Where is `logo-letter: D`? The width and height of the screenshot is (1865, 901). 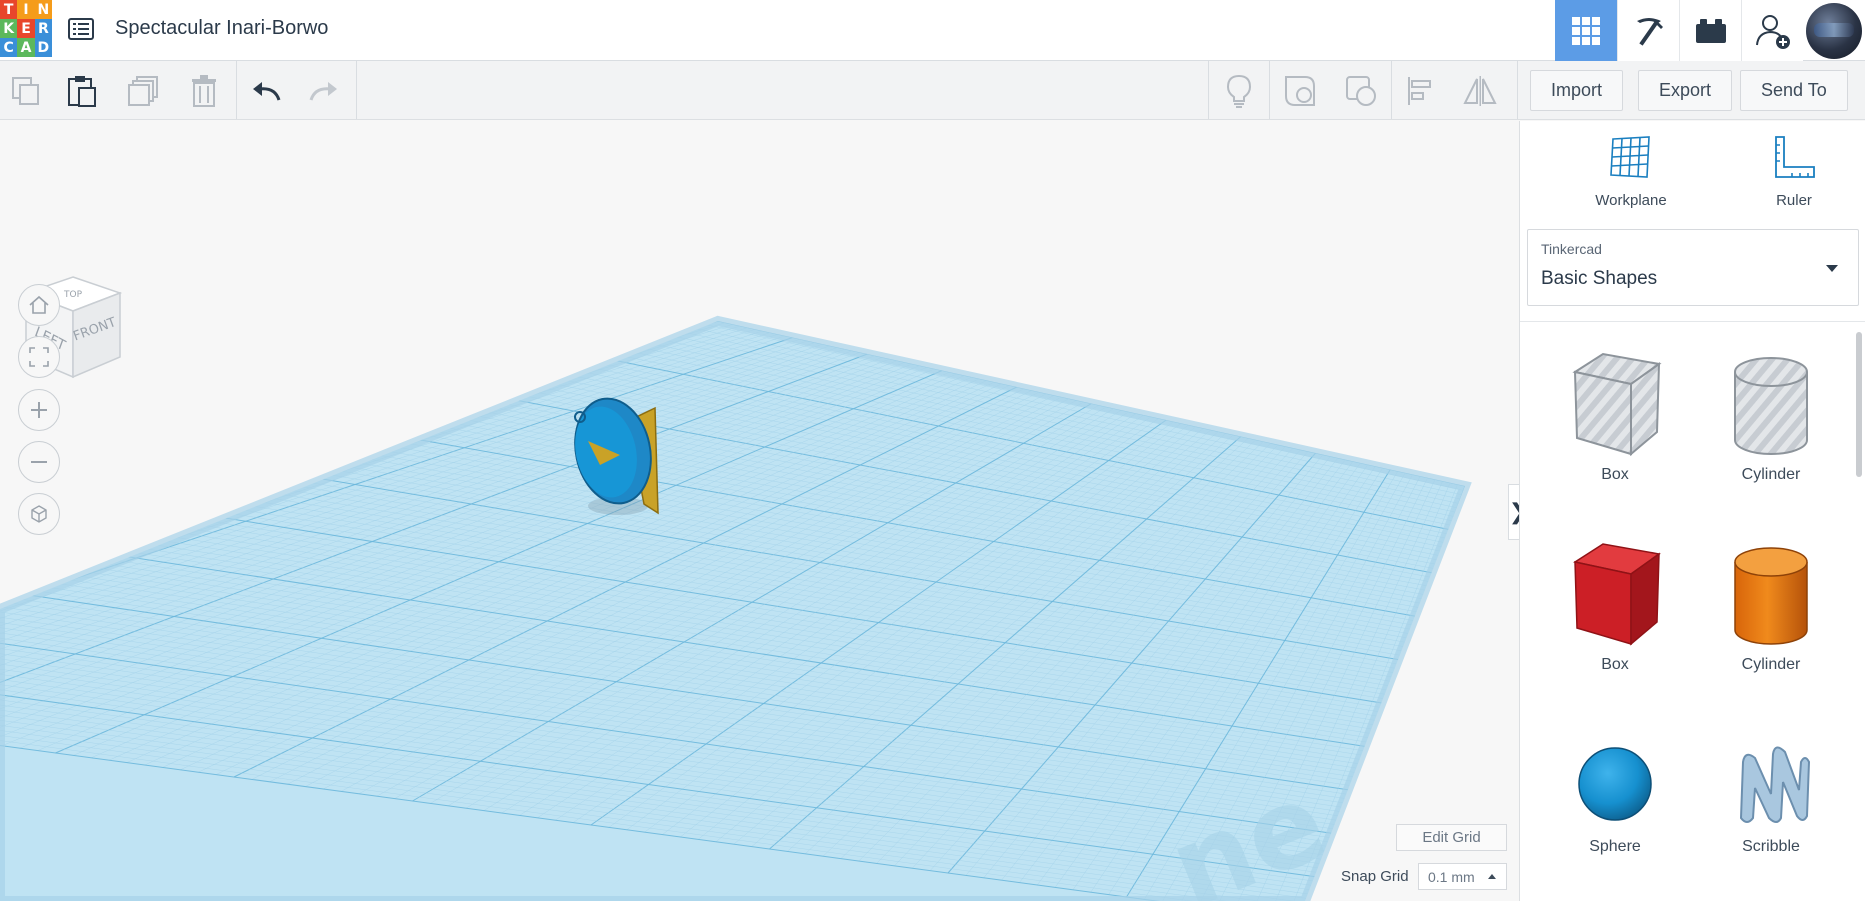
logo-letter: D is located at coordinates (43, 47).